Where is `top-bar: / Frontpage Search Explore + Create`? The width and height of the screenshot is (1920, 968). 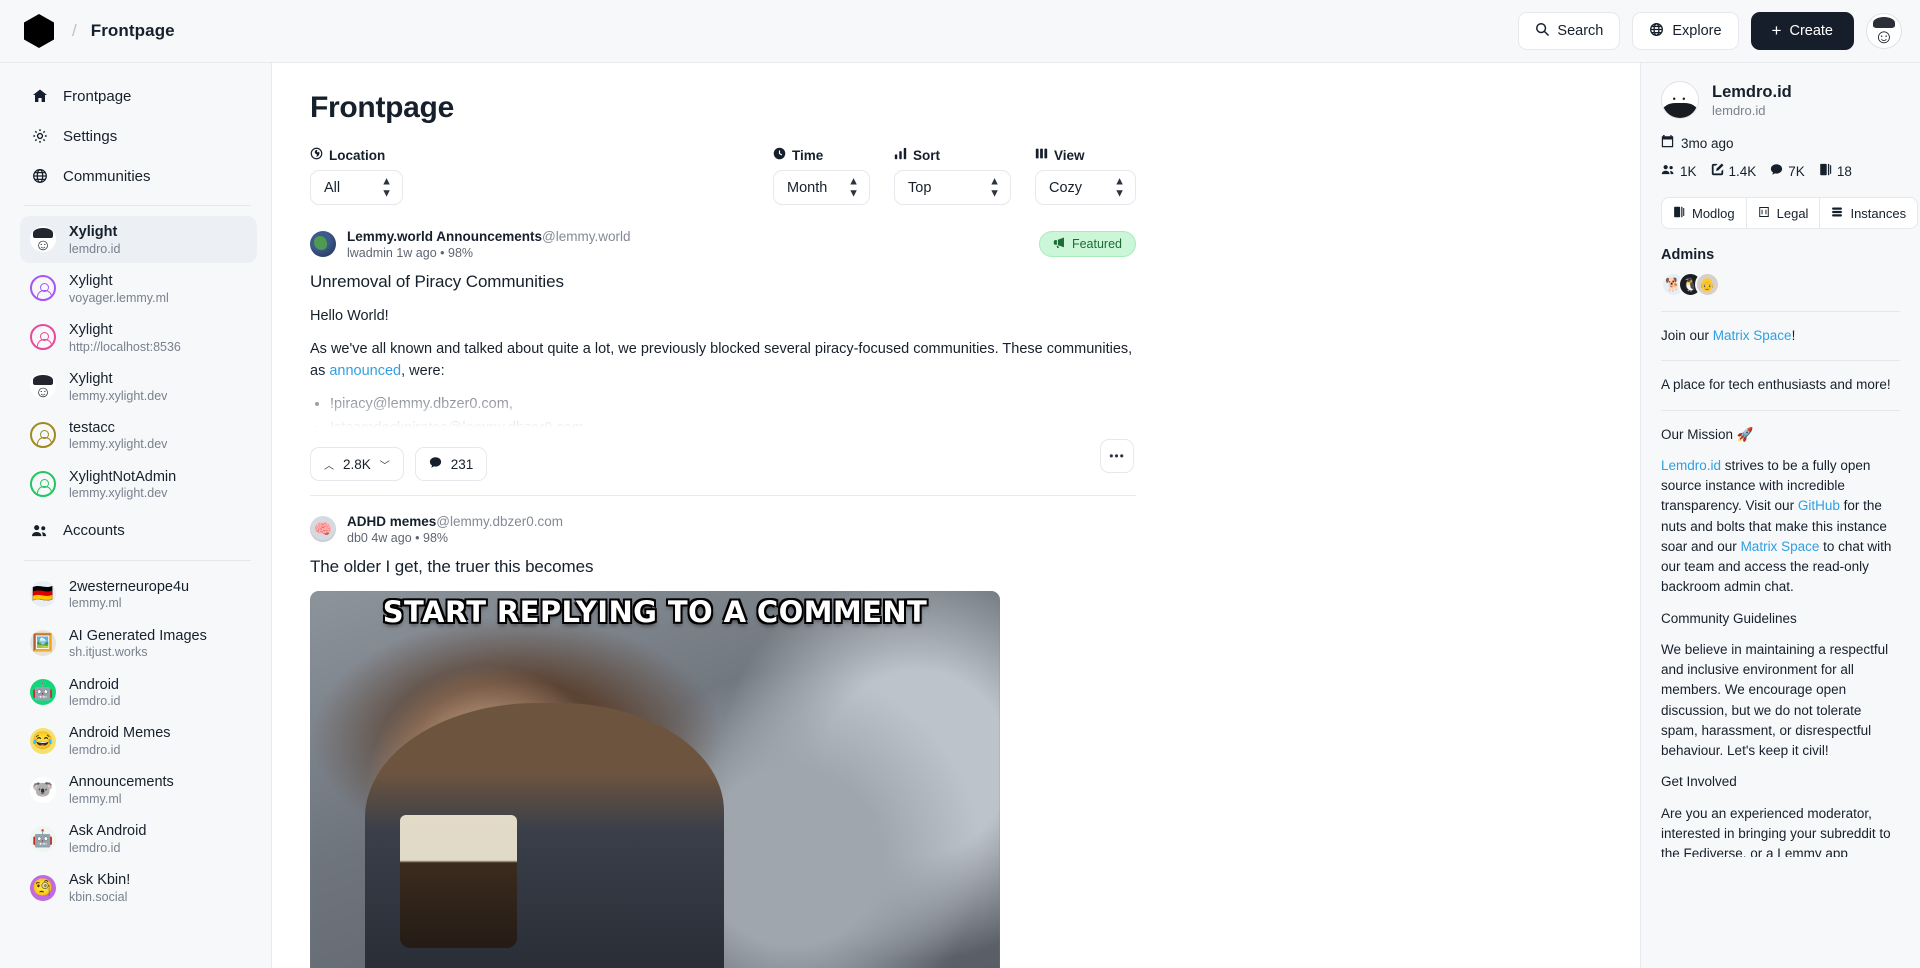
top-bar: / Frontpage Search Explore + Create is located at coordinates (960, 31).